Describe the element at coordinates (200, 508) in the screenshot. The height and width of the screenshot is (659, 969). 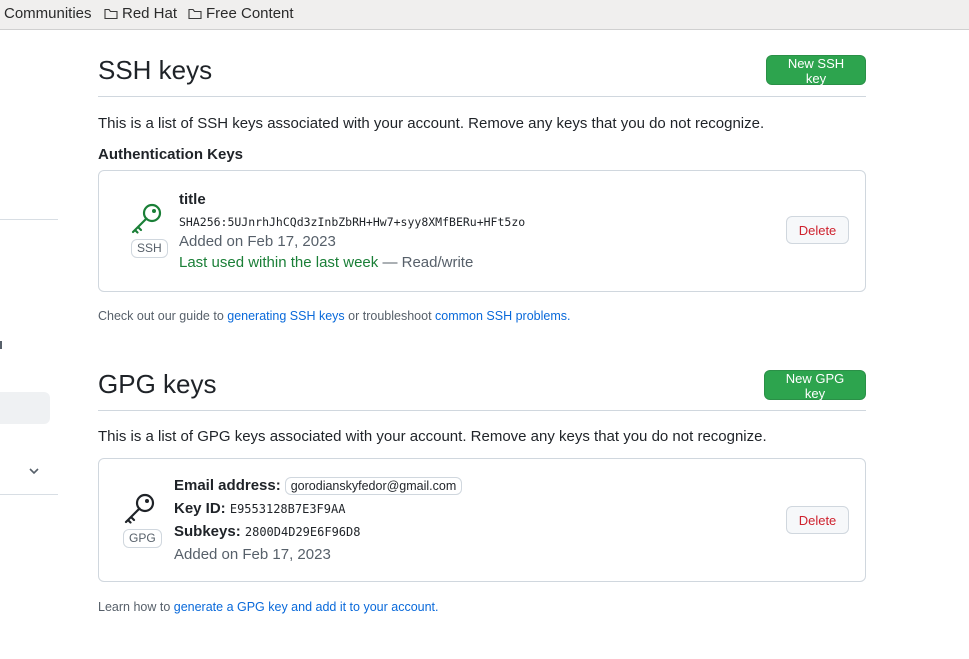
I see `gpg-keyid-label: Key ID:` at that location.